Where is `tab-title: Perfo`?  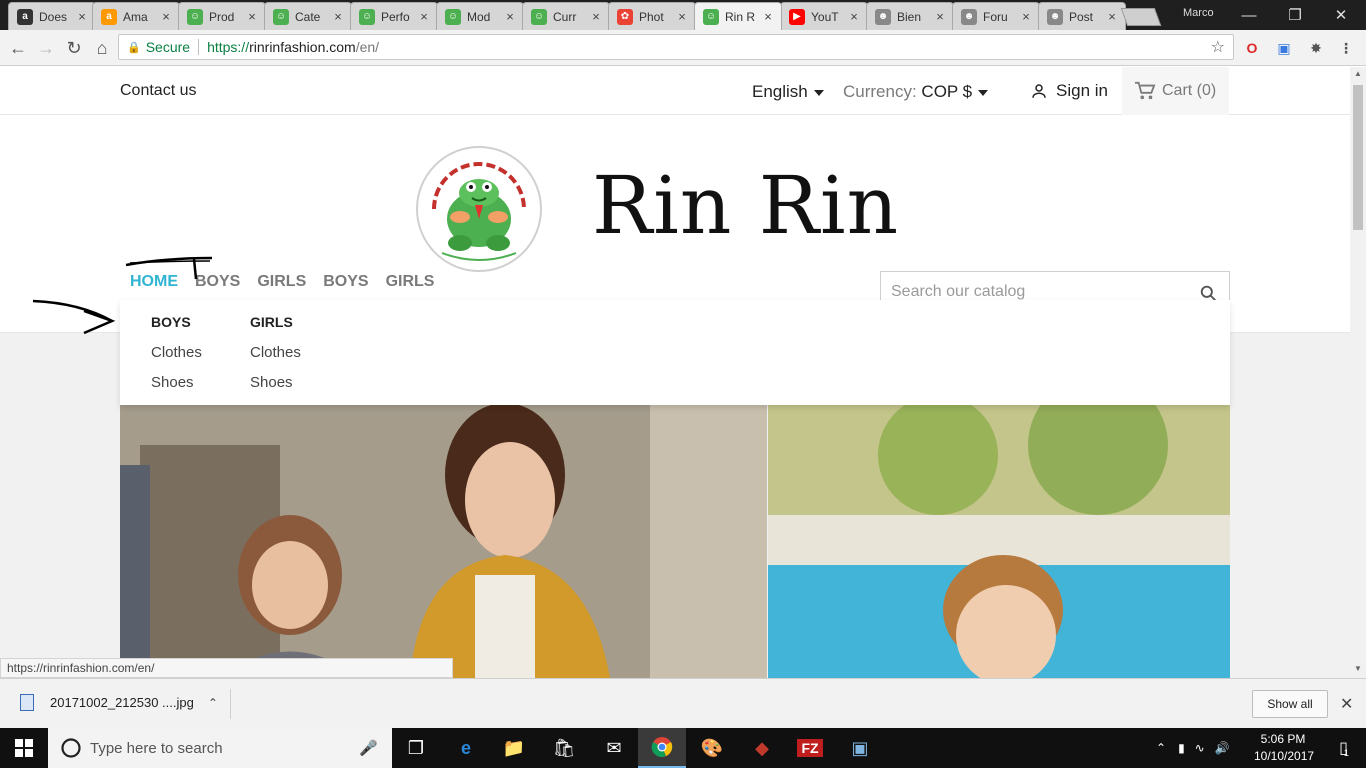
tab-title: Perfo is located at coordinates (395, 16).